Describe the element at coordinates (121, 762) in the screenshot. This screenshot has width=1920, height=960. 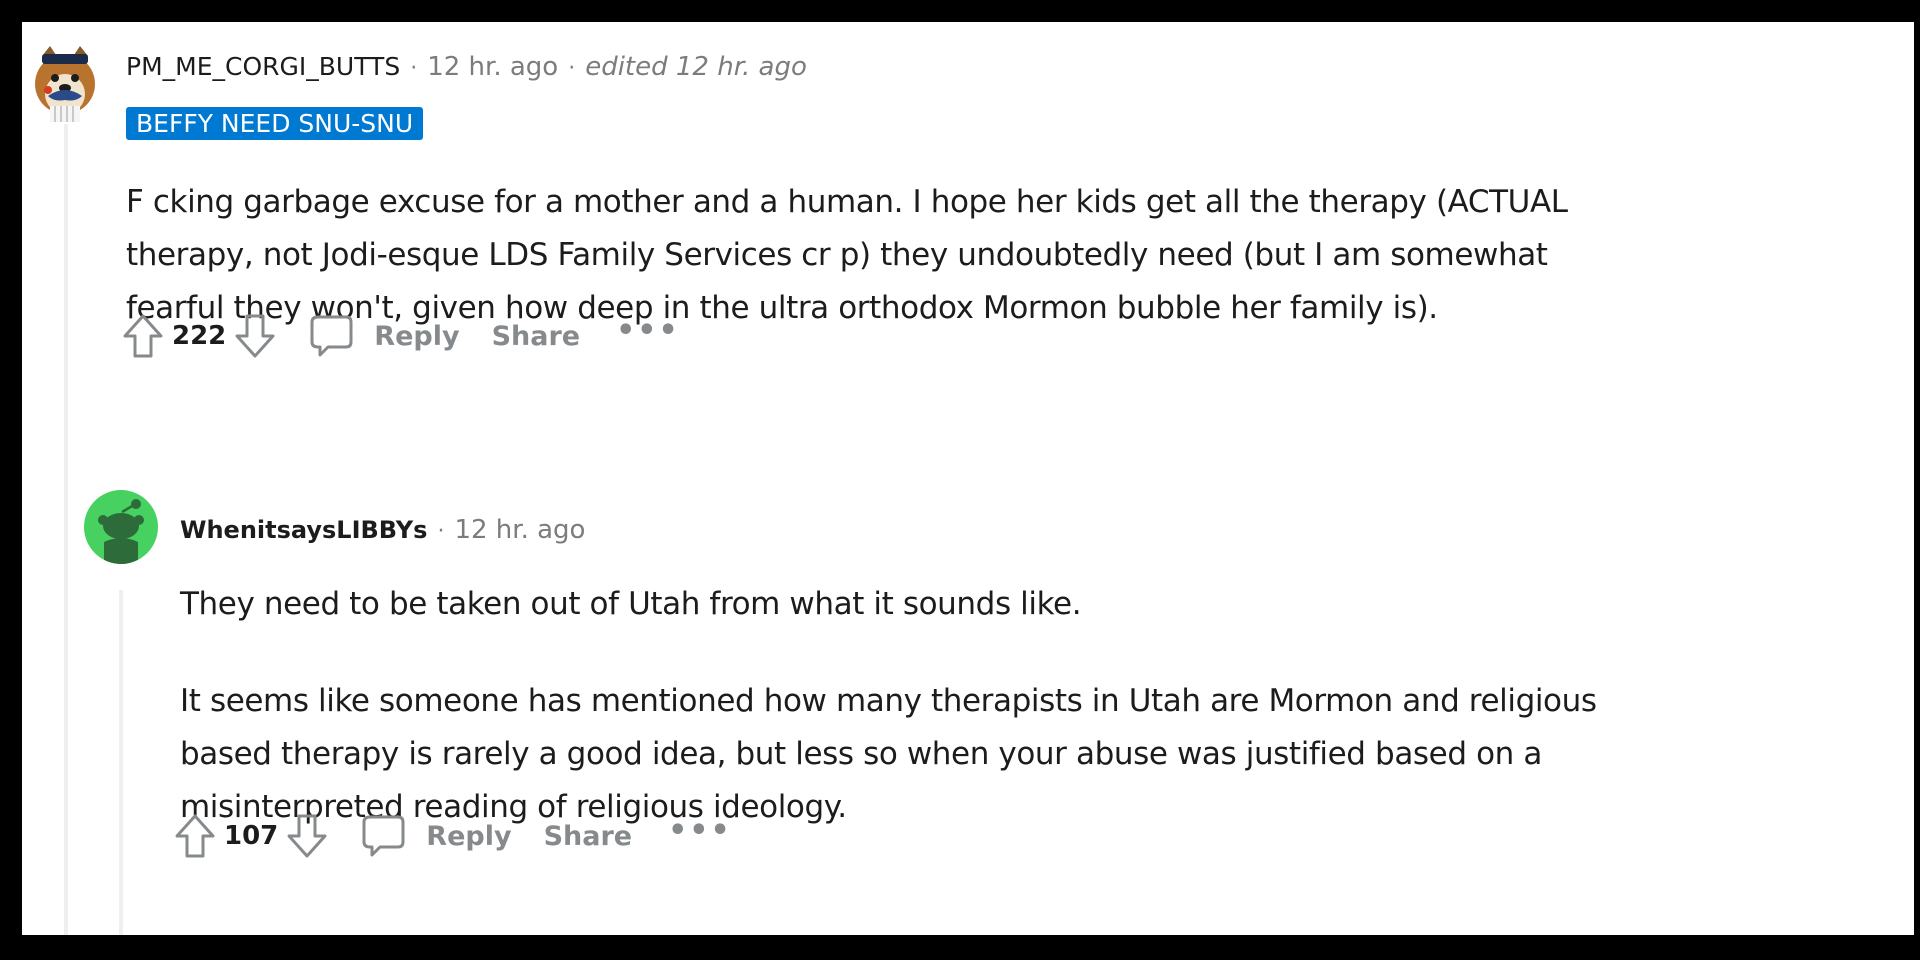
I see `thread-line-nested` at that location.